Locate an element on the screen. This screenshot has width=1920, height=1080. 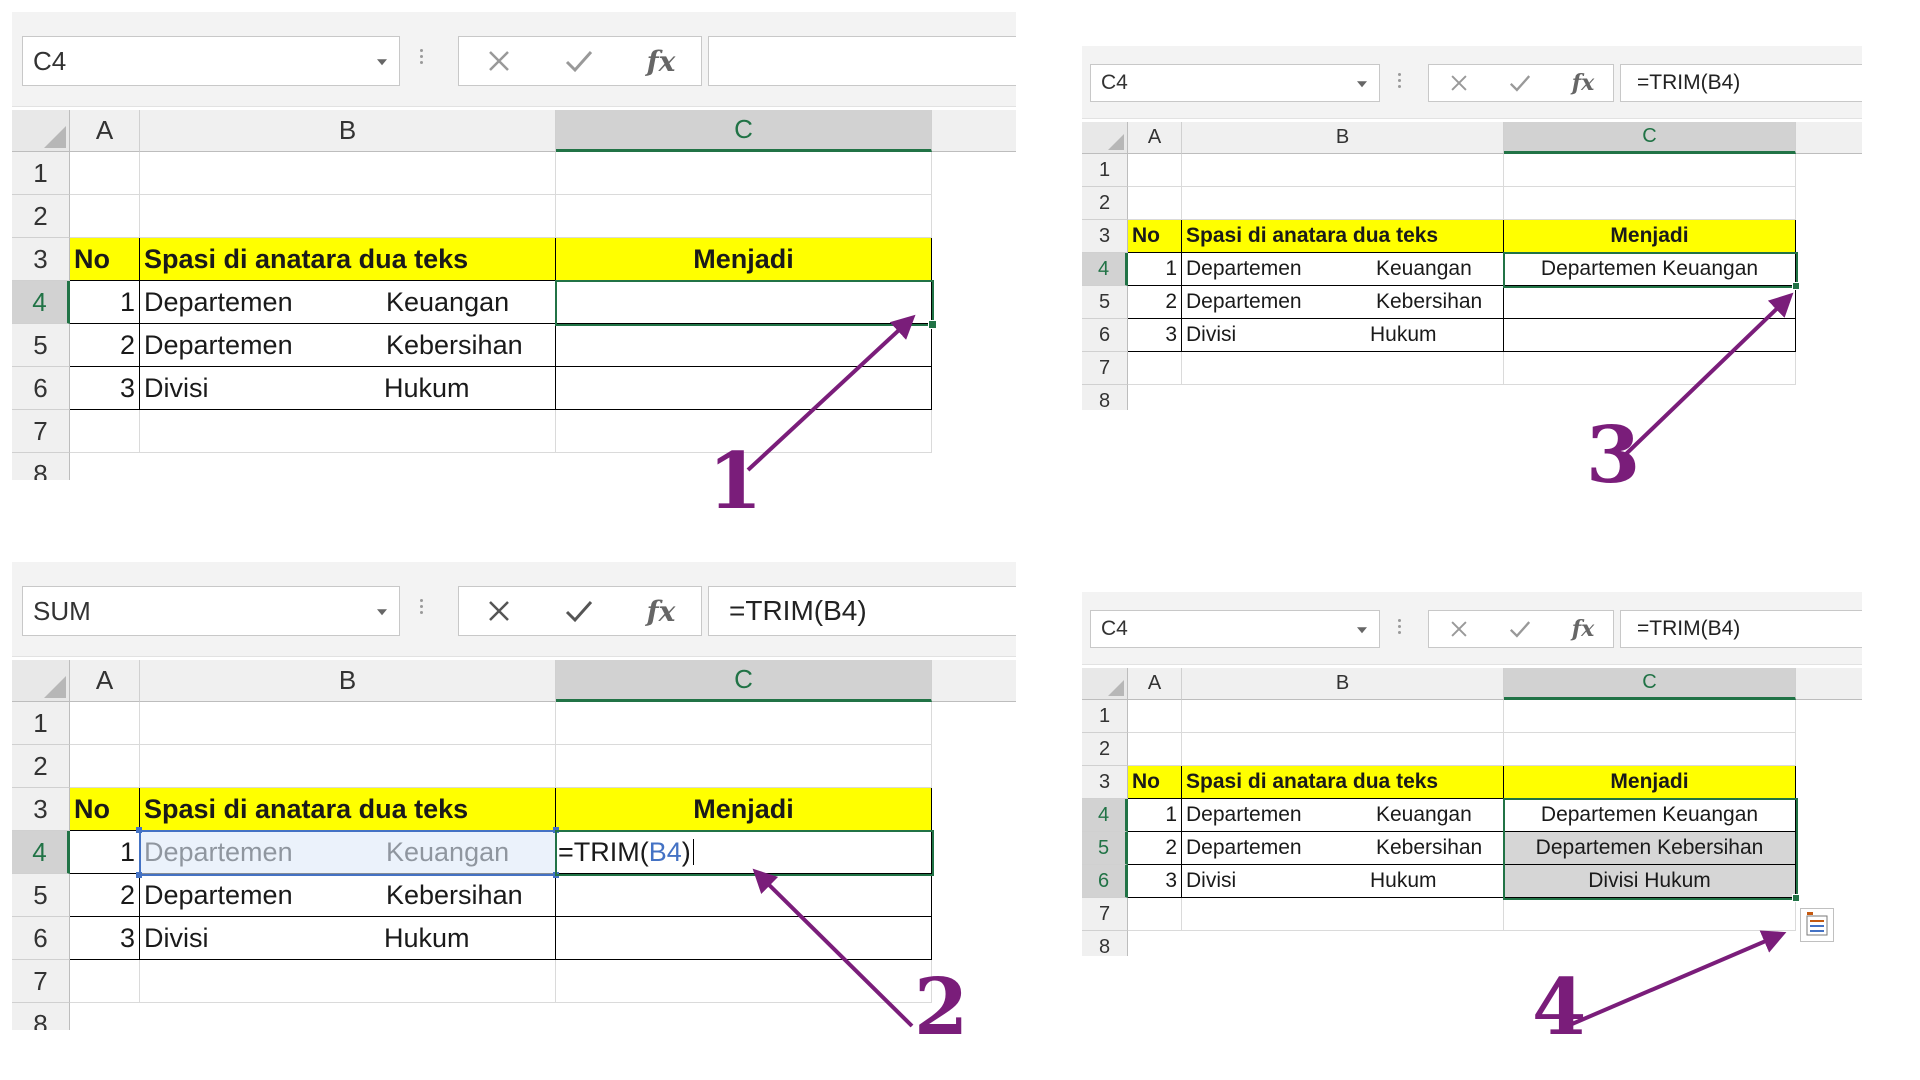
row-header-8: 8 is located at coordinates (41, 1016).